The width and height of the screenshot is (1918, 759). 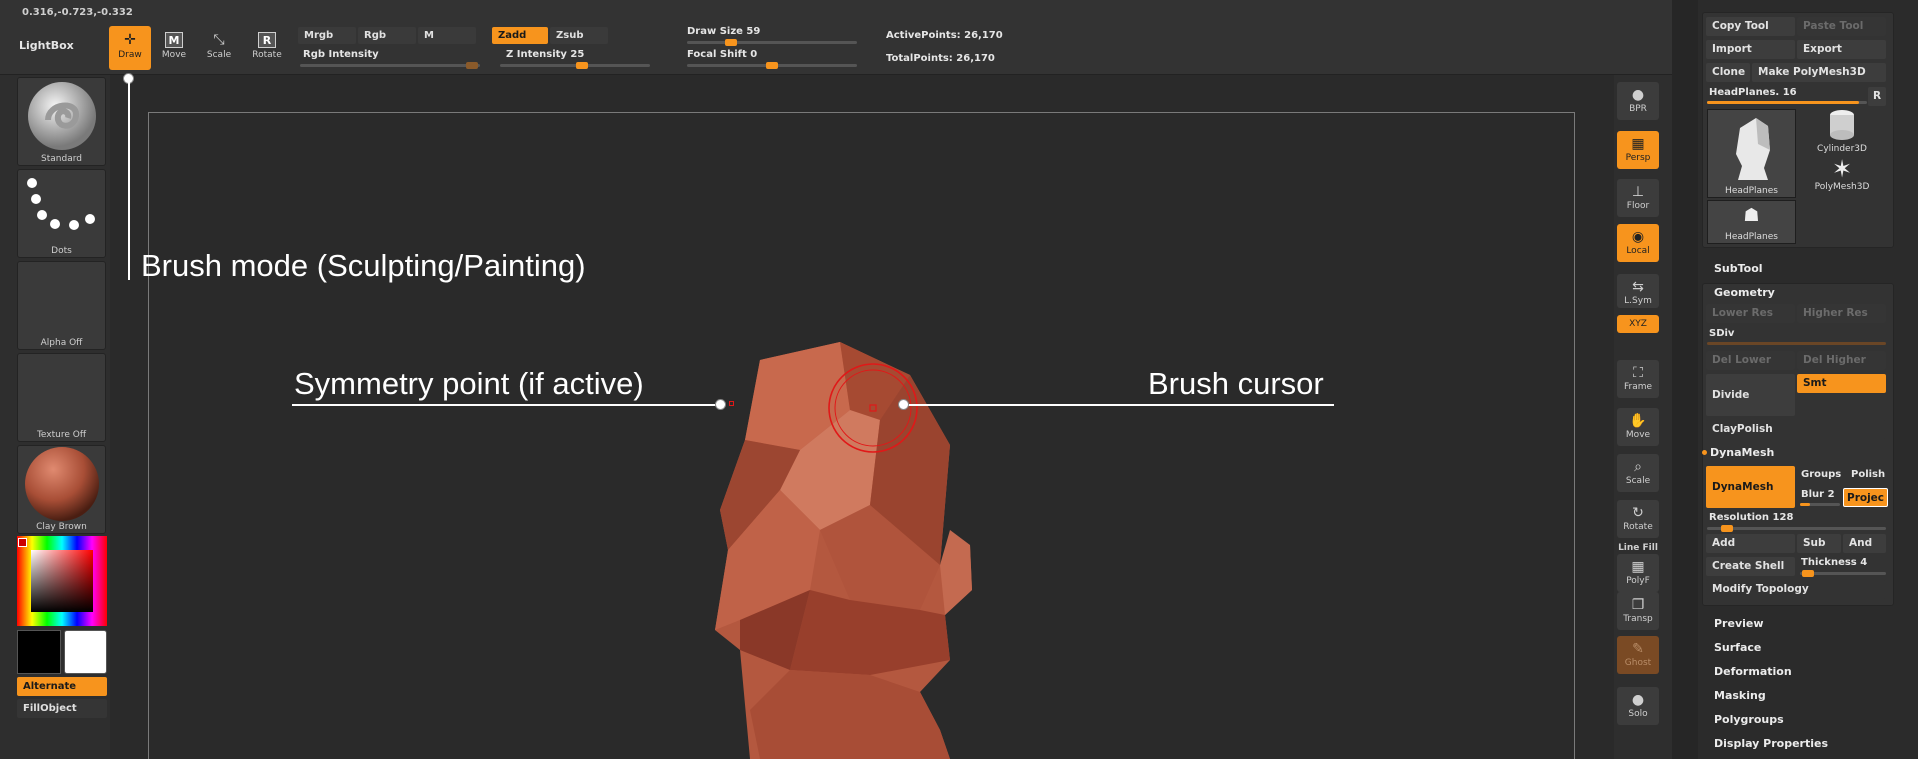 What do you see at coordinates (1638, 95) in the screenshot?
I see `bpr-icon: ●` at bounding box center [1638, 95].